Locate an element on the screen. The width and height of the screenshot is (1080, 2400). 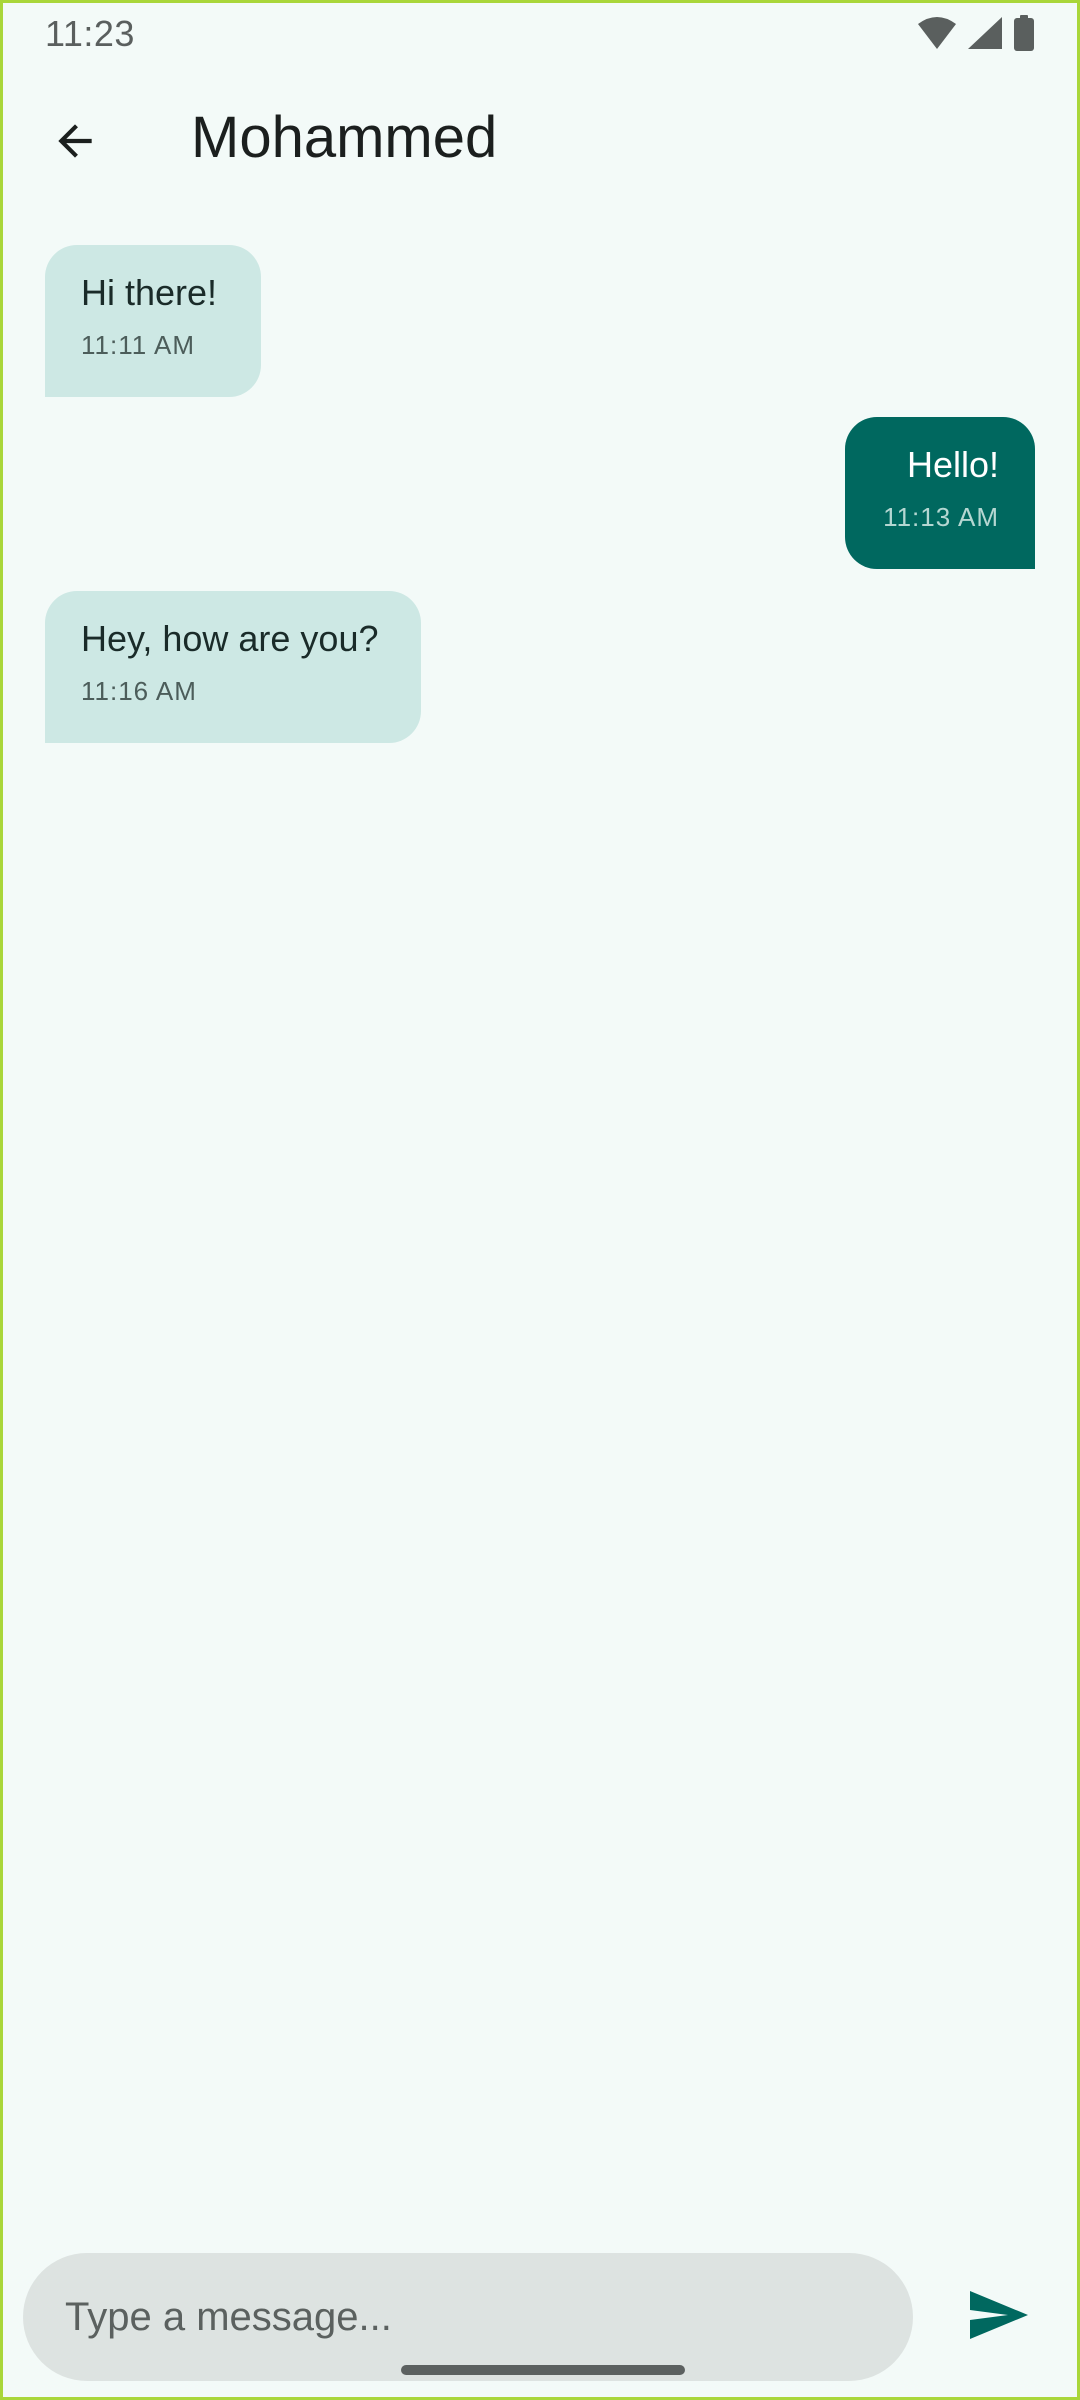
back-button is located at coordinates (75, 143).